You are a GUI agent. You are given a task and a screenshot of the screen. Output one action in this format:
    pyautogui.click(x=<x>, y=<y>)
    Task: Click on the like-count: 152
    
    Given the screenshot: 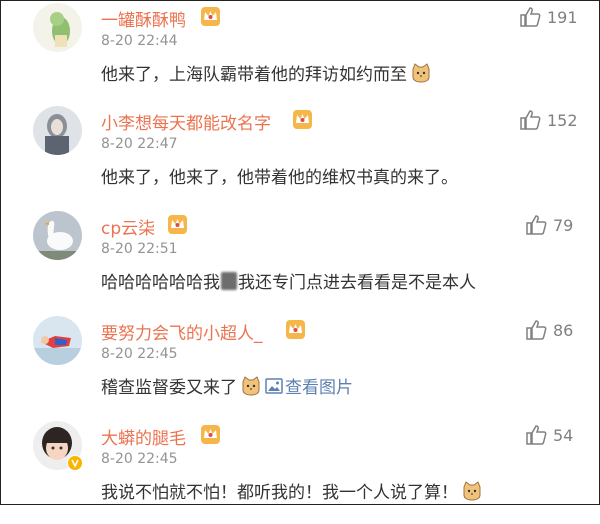 What is the action you would take?
    pyautogui.click(x=562, y=120)
    